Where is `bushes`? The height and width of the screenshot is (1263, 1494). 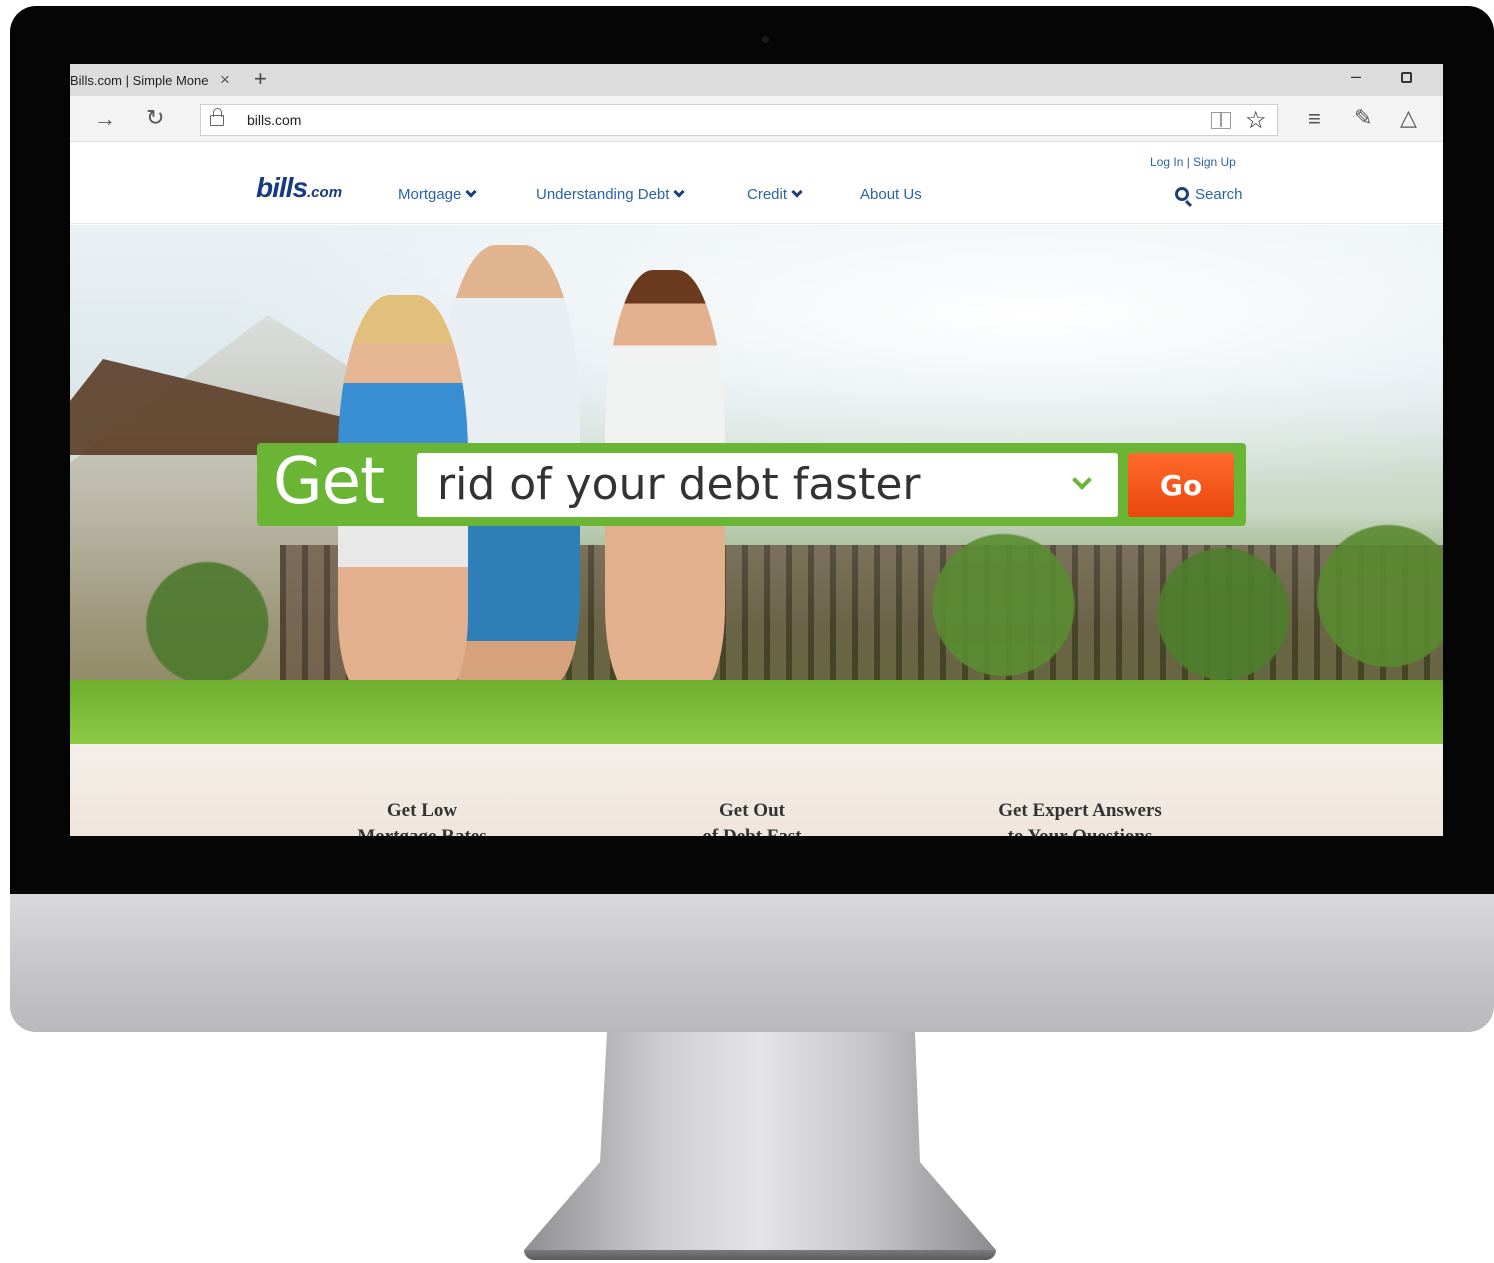 bushes is located at coordinates (756, 605).